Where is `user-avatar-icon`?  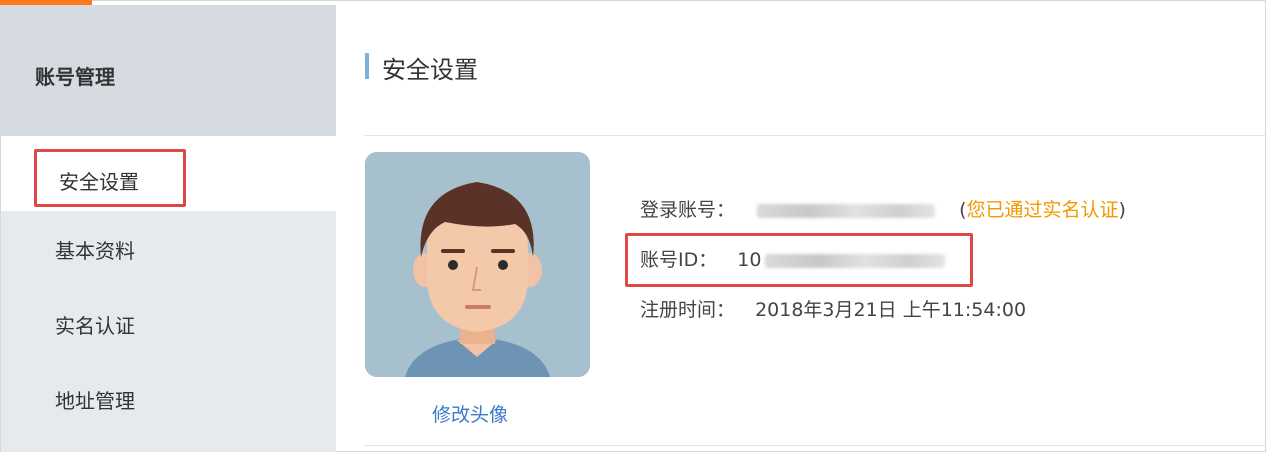
user-avatar-icon is located at coordinates (477, 264).